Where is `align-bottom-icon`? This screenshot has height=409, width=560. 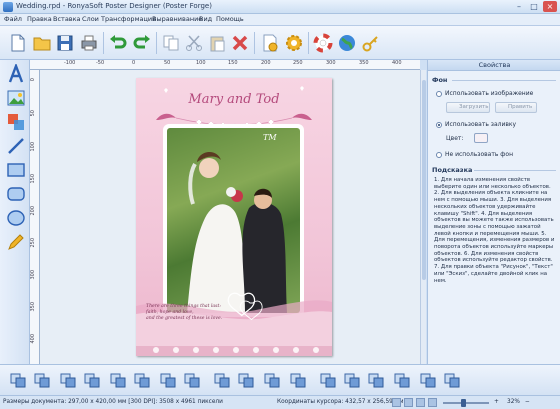
align-bottom-icon is located at coordinates (452, 380).